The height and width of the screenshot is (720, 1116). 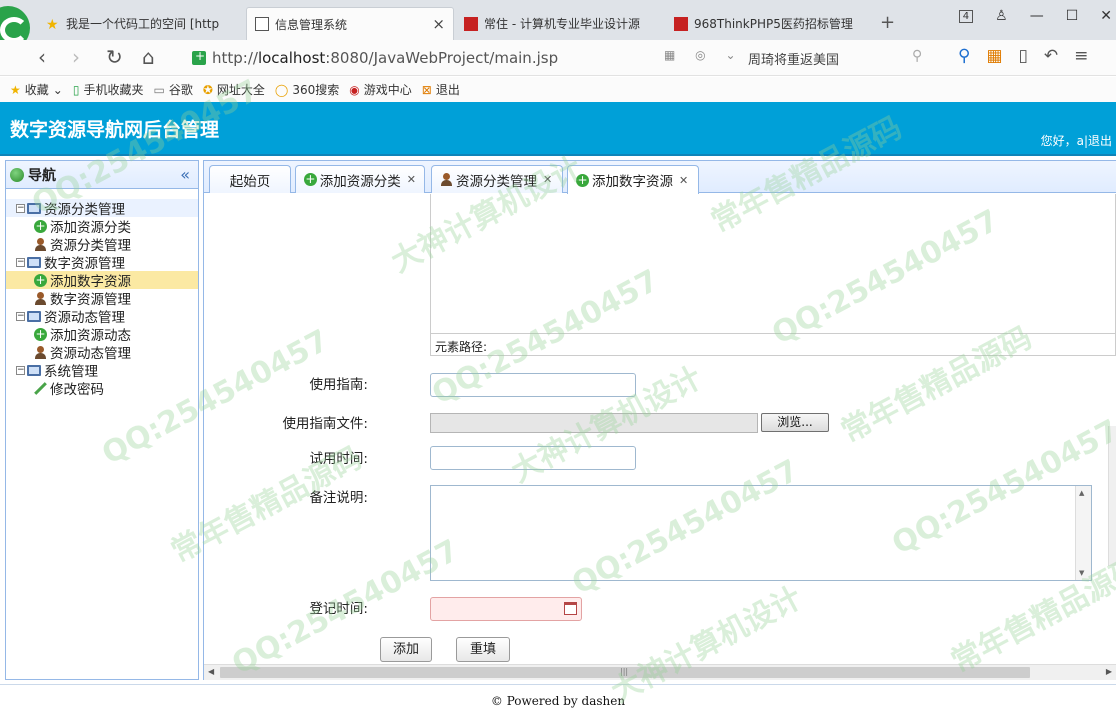 What do you see at coordinates (207, 89) in the screenshot?
I see `compass-icon: ✪` at bounding box center [207, 89].